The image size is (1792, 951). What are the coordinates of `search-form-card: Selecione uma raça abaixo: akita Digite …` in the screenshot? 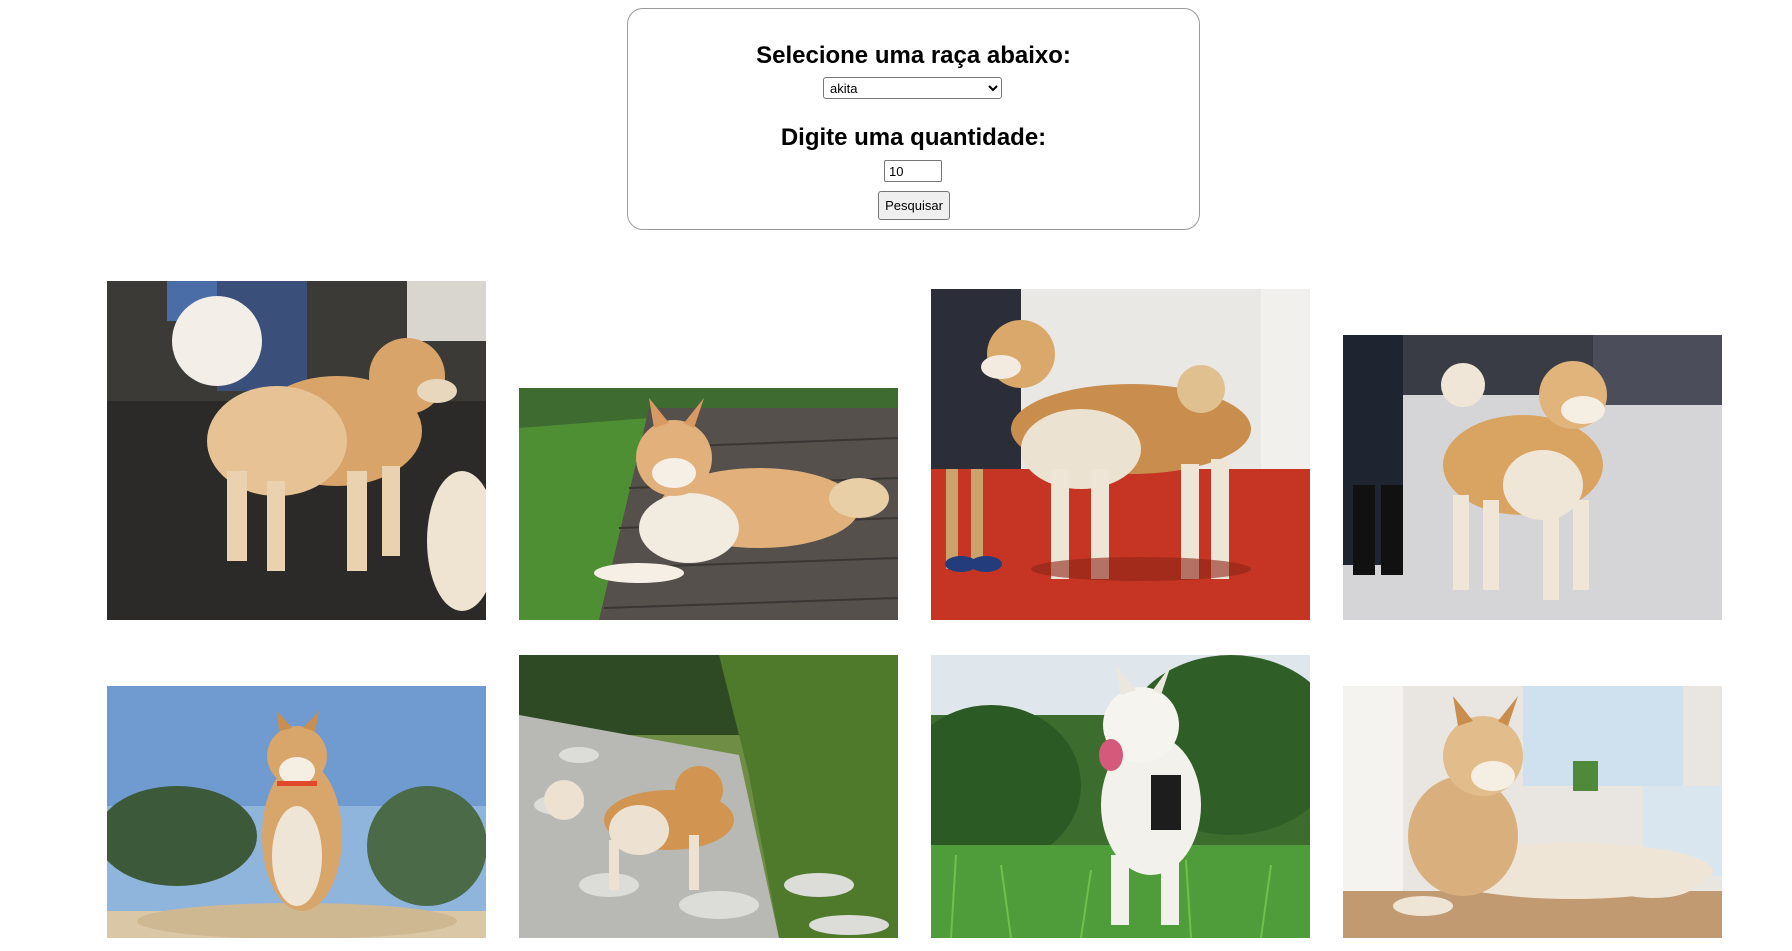 It's located at (913, 119).